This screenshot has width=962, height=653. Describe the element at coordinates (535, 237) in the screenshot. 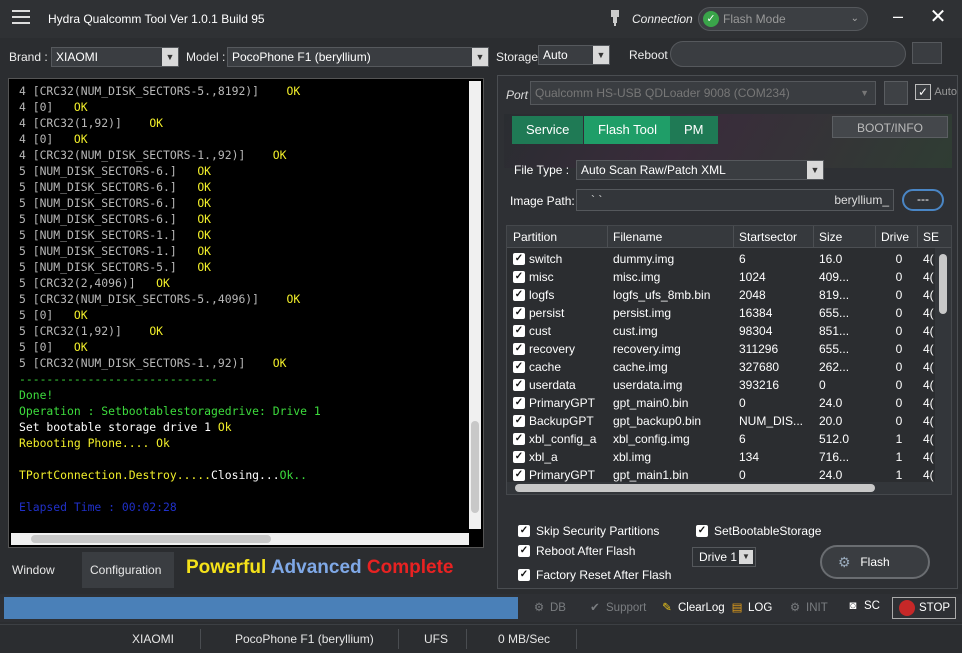

I see `column-header: Partition` at that location.